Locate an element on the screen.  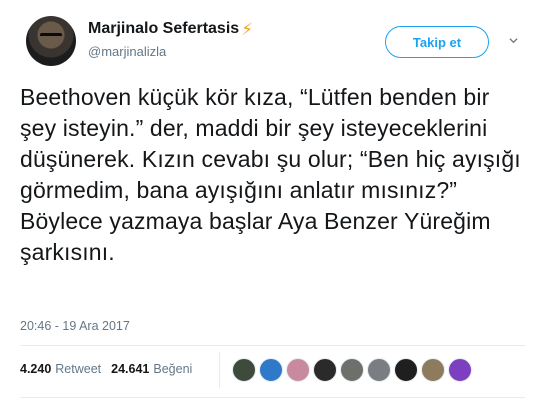
sunglasses-icon is located at coordinates (51, 37).